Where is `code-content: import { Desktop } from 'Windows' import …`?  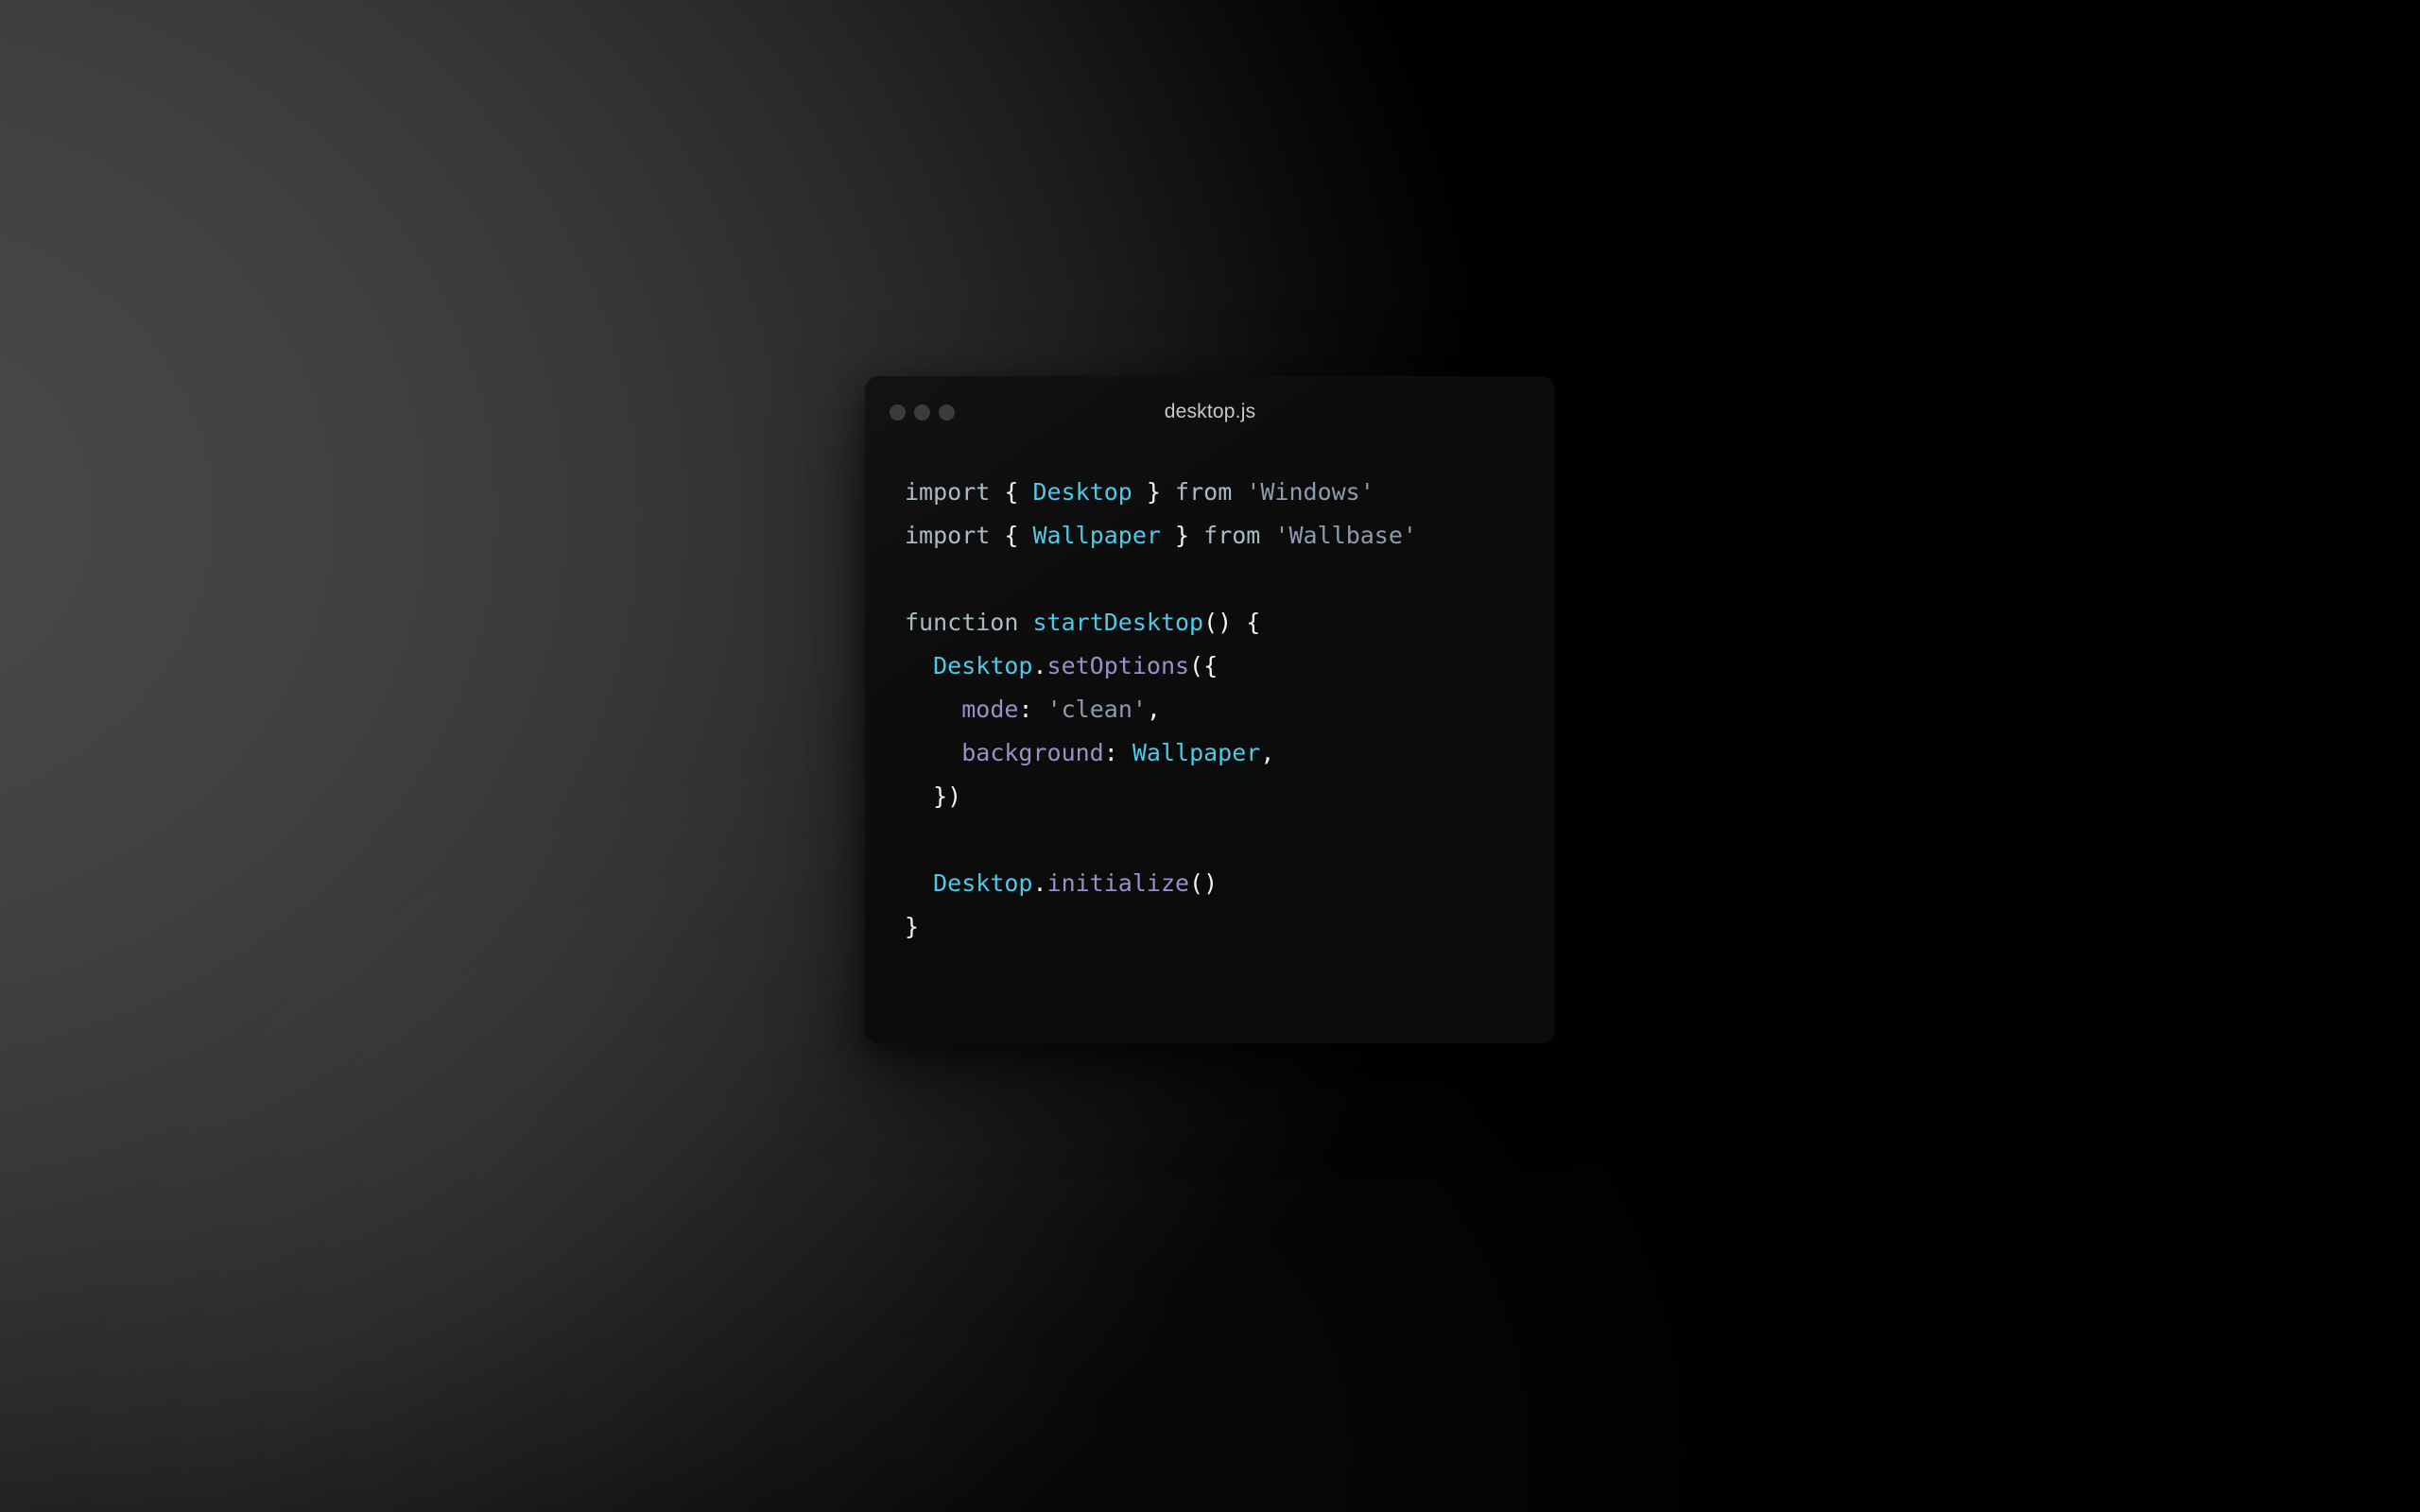
code-content: import { Desktop } from 'Windows' import … is located at coordinates (1210, 698).